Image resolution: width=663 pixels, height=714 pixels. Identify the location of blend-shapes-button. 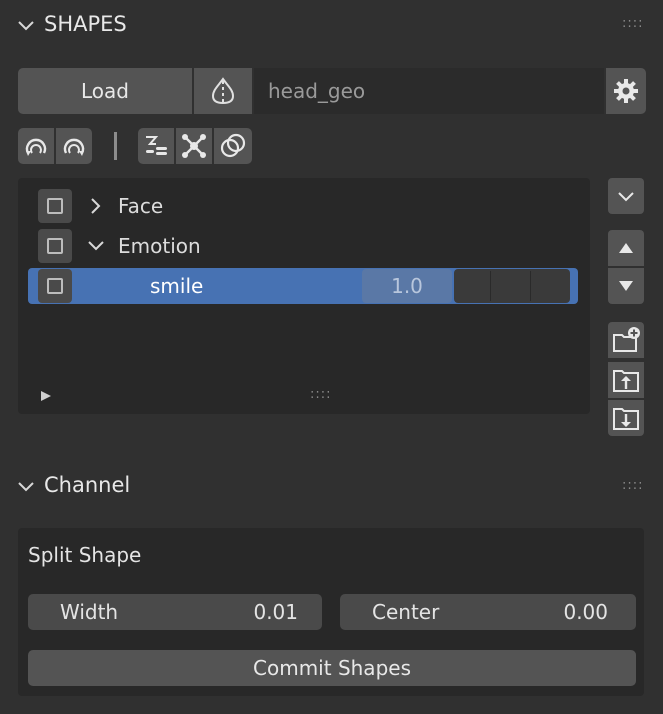
(233, 146).